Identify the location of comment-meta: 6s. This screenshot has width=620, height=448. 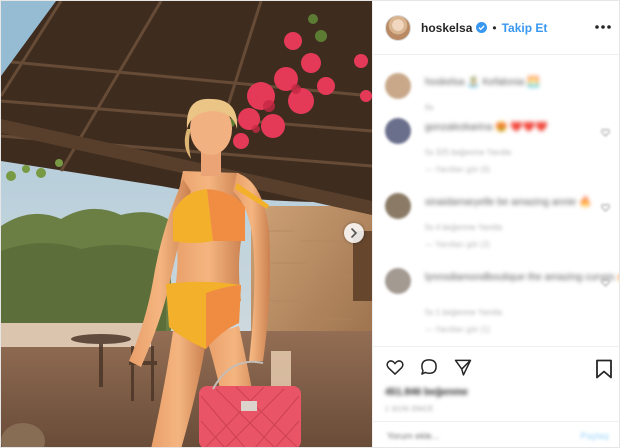
(429, 107).